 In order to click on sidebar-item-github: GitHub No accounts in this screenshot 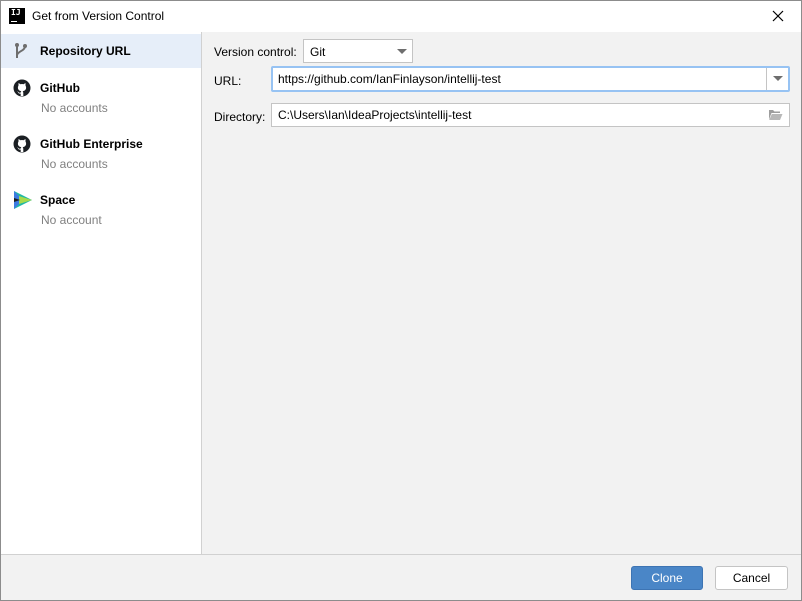, I will do `click(101, 98)`.